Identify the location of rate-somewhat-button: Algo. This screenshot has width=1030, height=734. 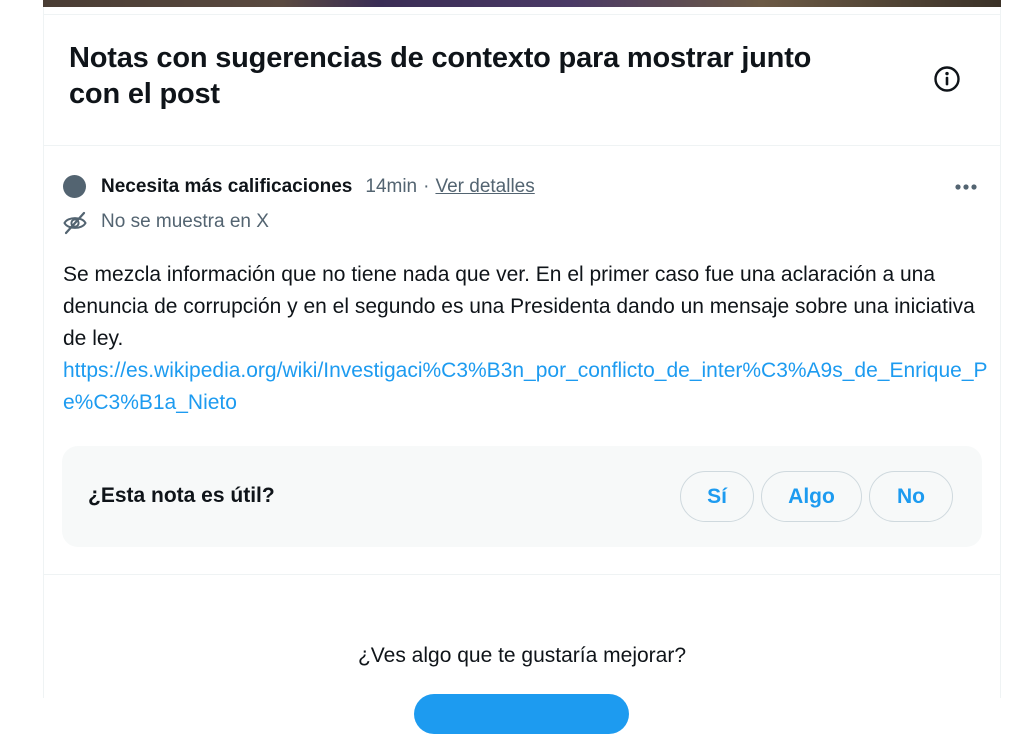
(811, 496).